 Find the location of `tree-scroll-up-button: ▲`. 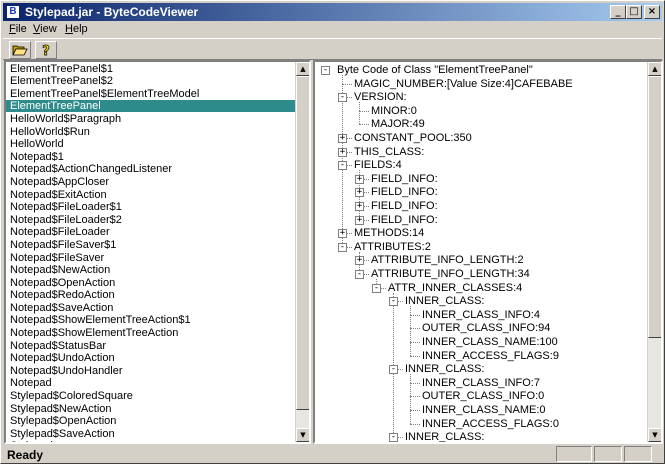

tree-scroll-up-button: ▲ is located at coordinates (654, 69).